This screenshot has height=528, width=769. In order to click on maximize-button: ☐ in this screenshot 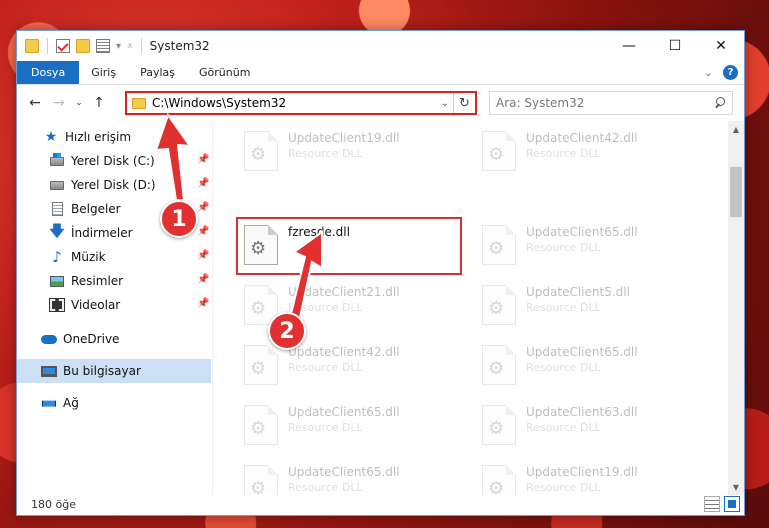, I will do `click(675, 46)`.